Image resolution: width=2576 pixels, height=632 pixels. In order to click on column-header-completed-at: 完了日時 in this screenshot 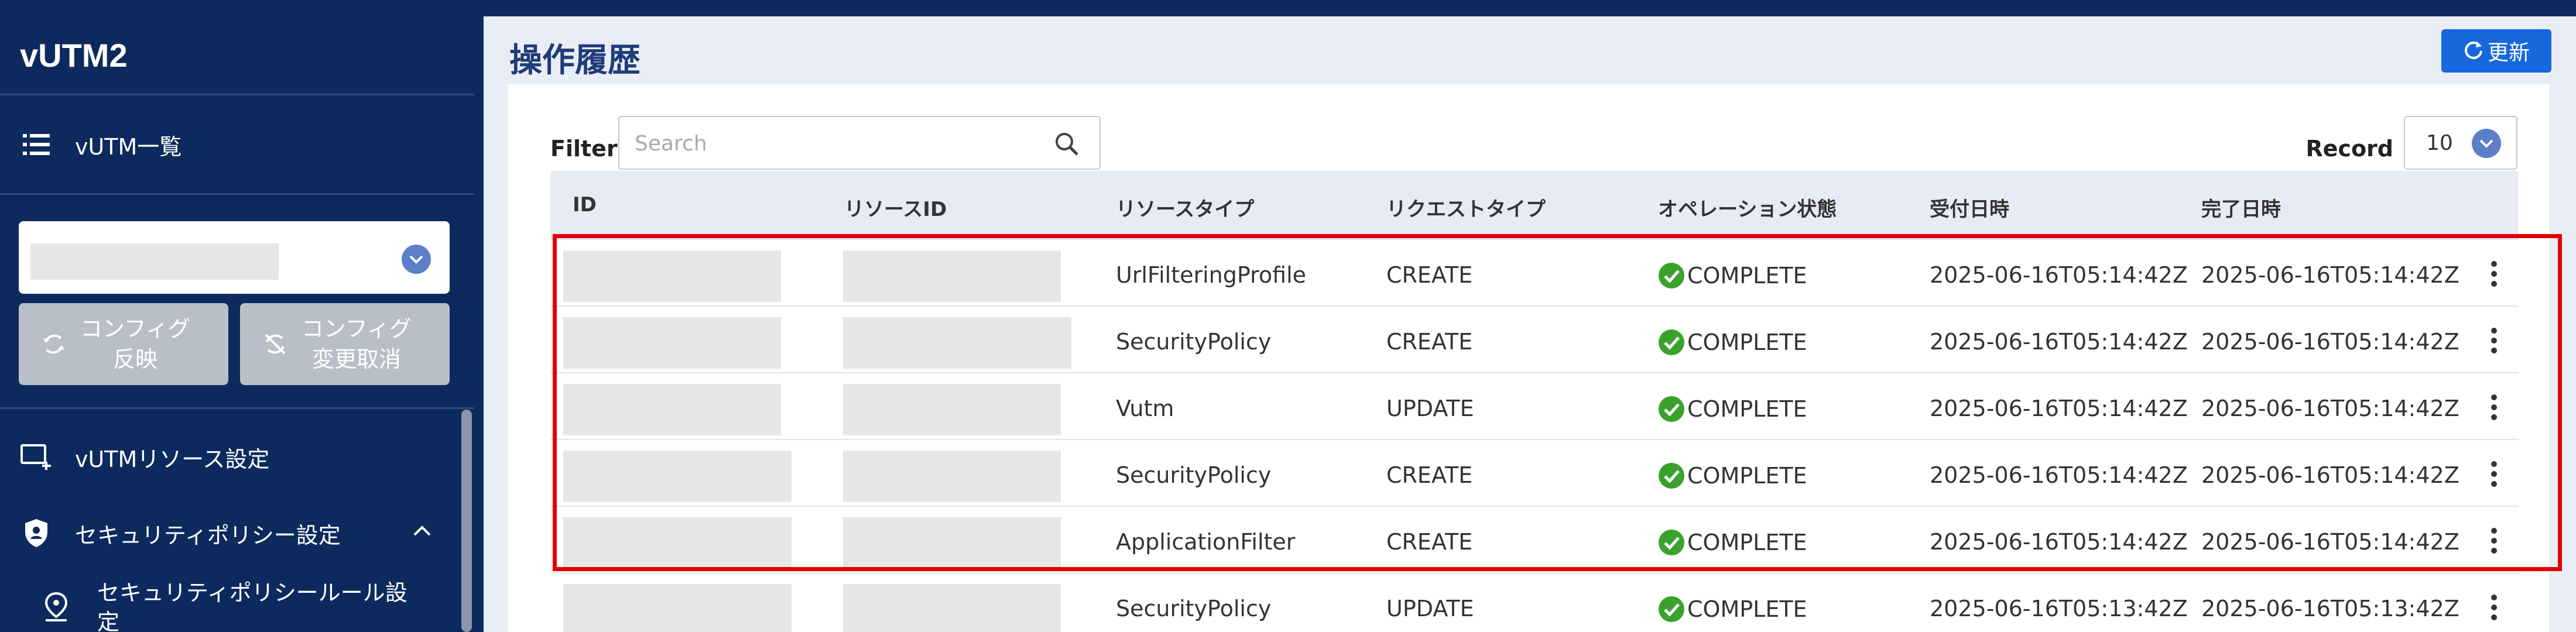, I will do `click(2241, 207)`.